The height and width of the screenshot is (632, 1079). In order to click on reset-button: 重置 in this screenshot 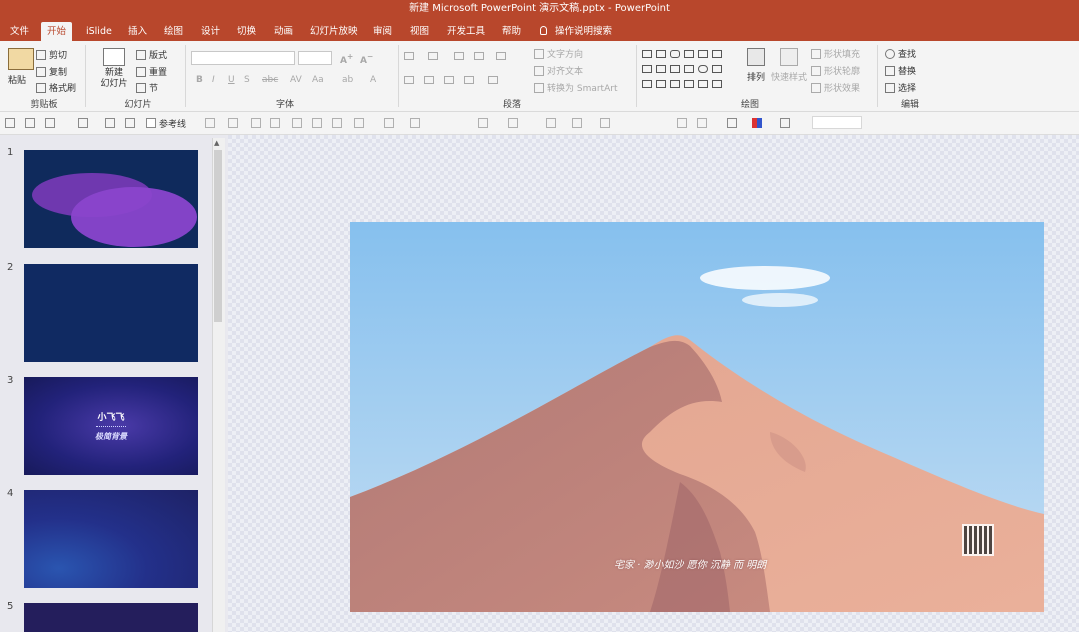, I will do `click(151, 71)`.